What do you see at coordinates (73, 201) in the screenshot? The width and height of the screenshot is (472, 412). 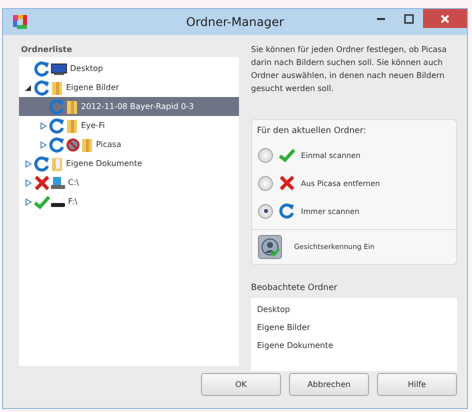 I see `folder-name: F:\` at bounding box center [73, 201].